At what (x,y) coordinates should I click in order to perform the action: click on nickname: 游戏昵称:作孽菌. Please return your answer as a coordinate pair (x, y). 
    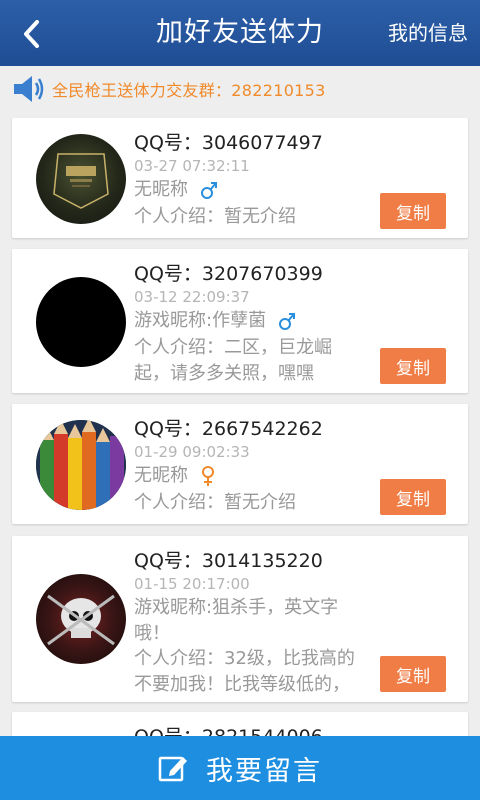
    Looking at the image, I should click on (249, 321).